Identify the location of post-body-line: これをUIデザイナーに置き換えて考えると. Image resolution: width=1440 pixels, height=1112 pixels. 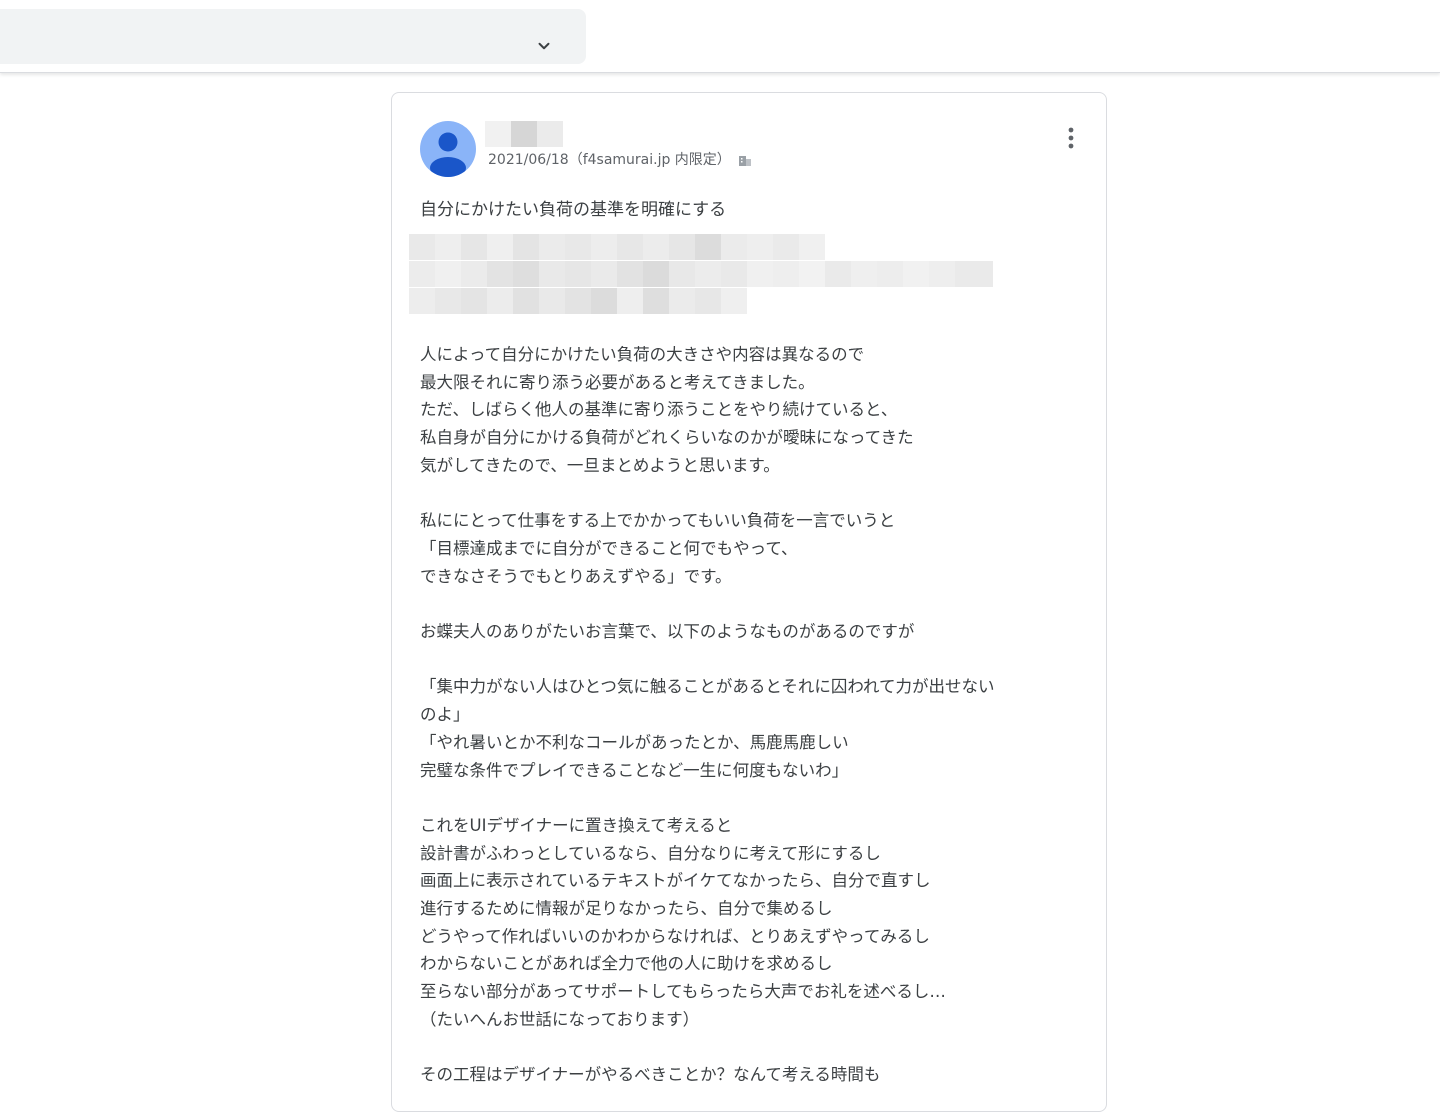
(576, 825).